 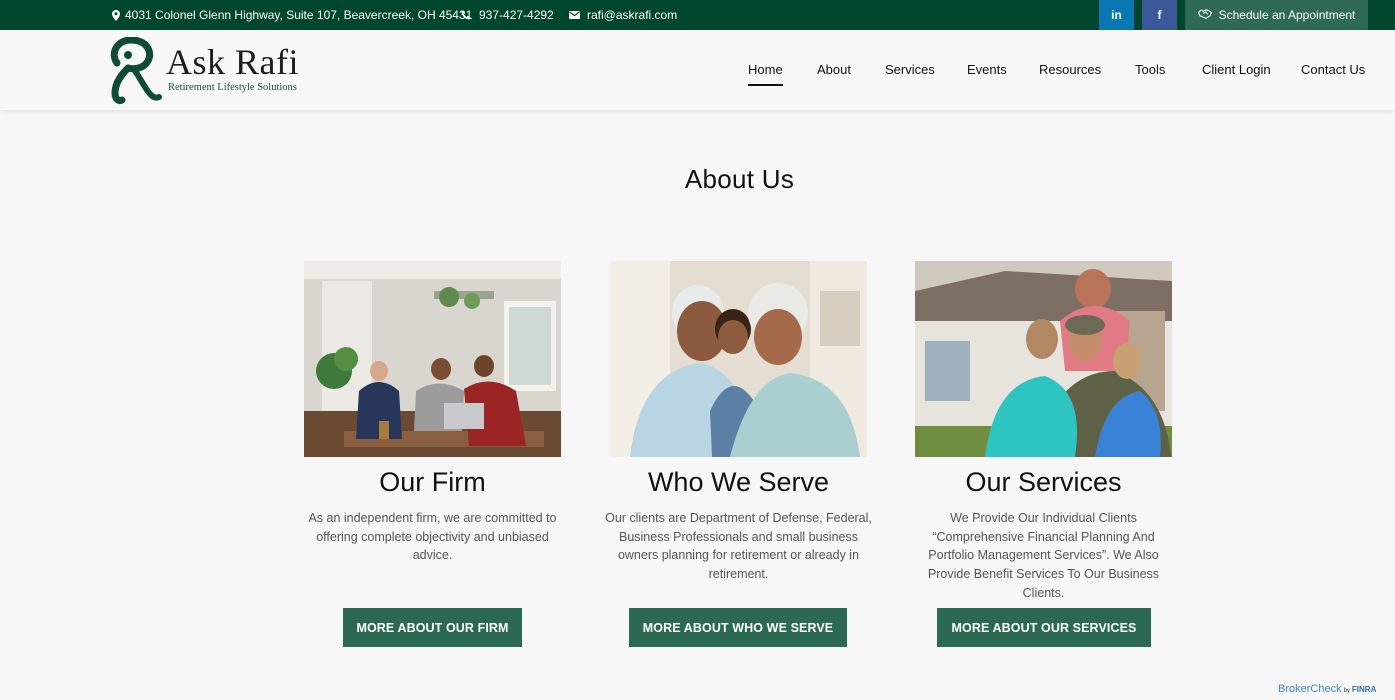 I want to click on schedule-appointment-button: Schedule an Appointment, so click(x=1276, y=15).